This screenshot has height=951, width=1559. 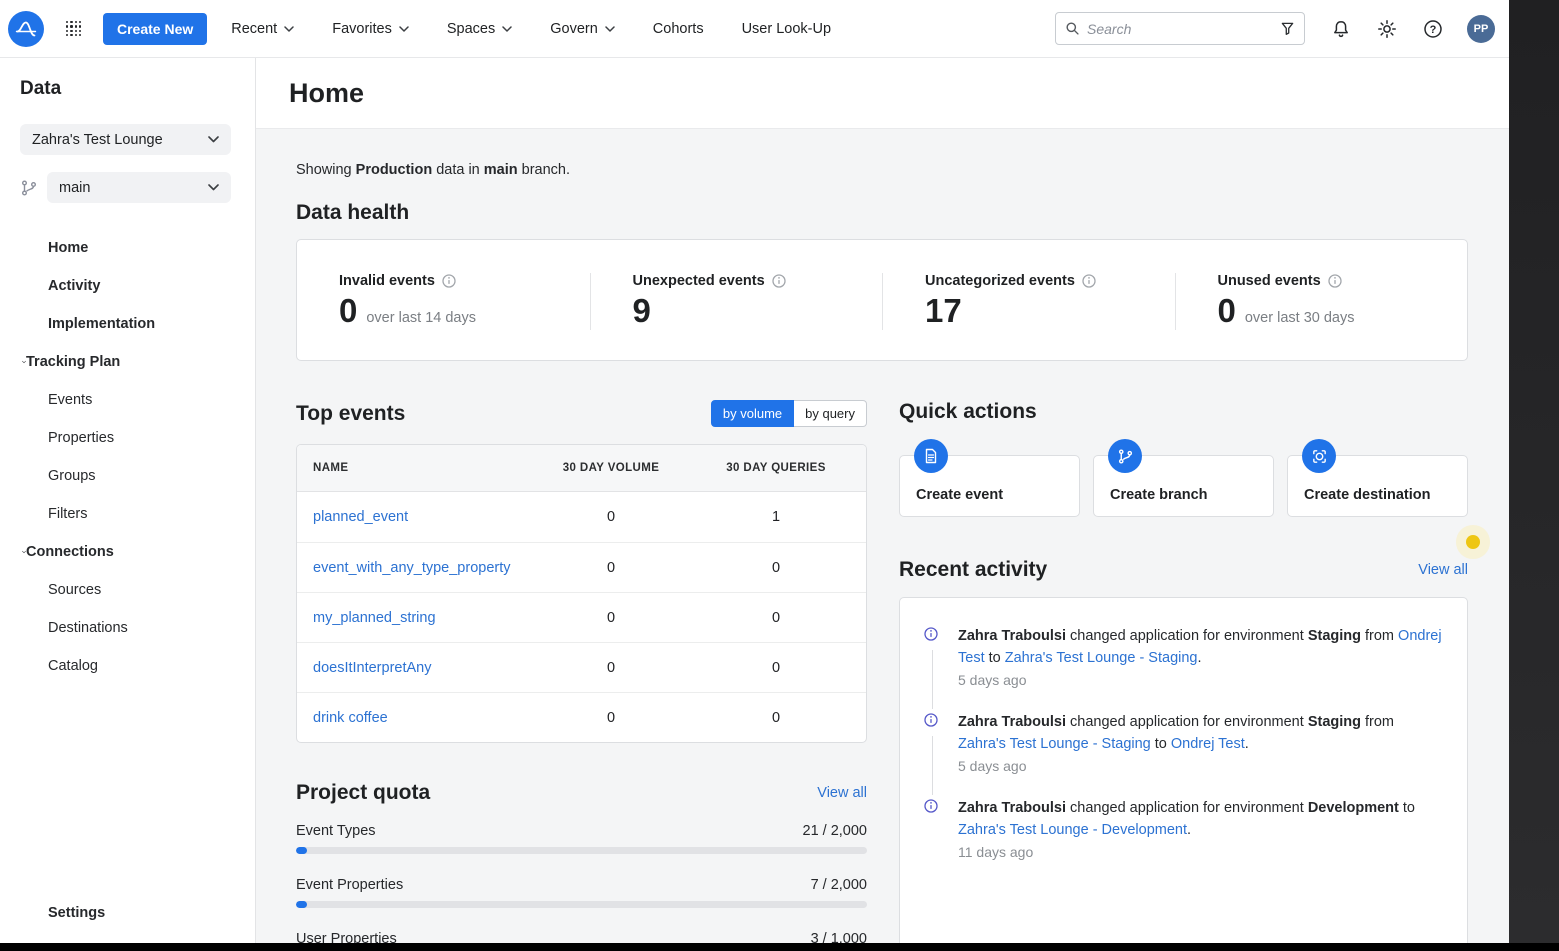 I want to click on quick-action-label: Create branch, so click(x=1159, y=495).